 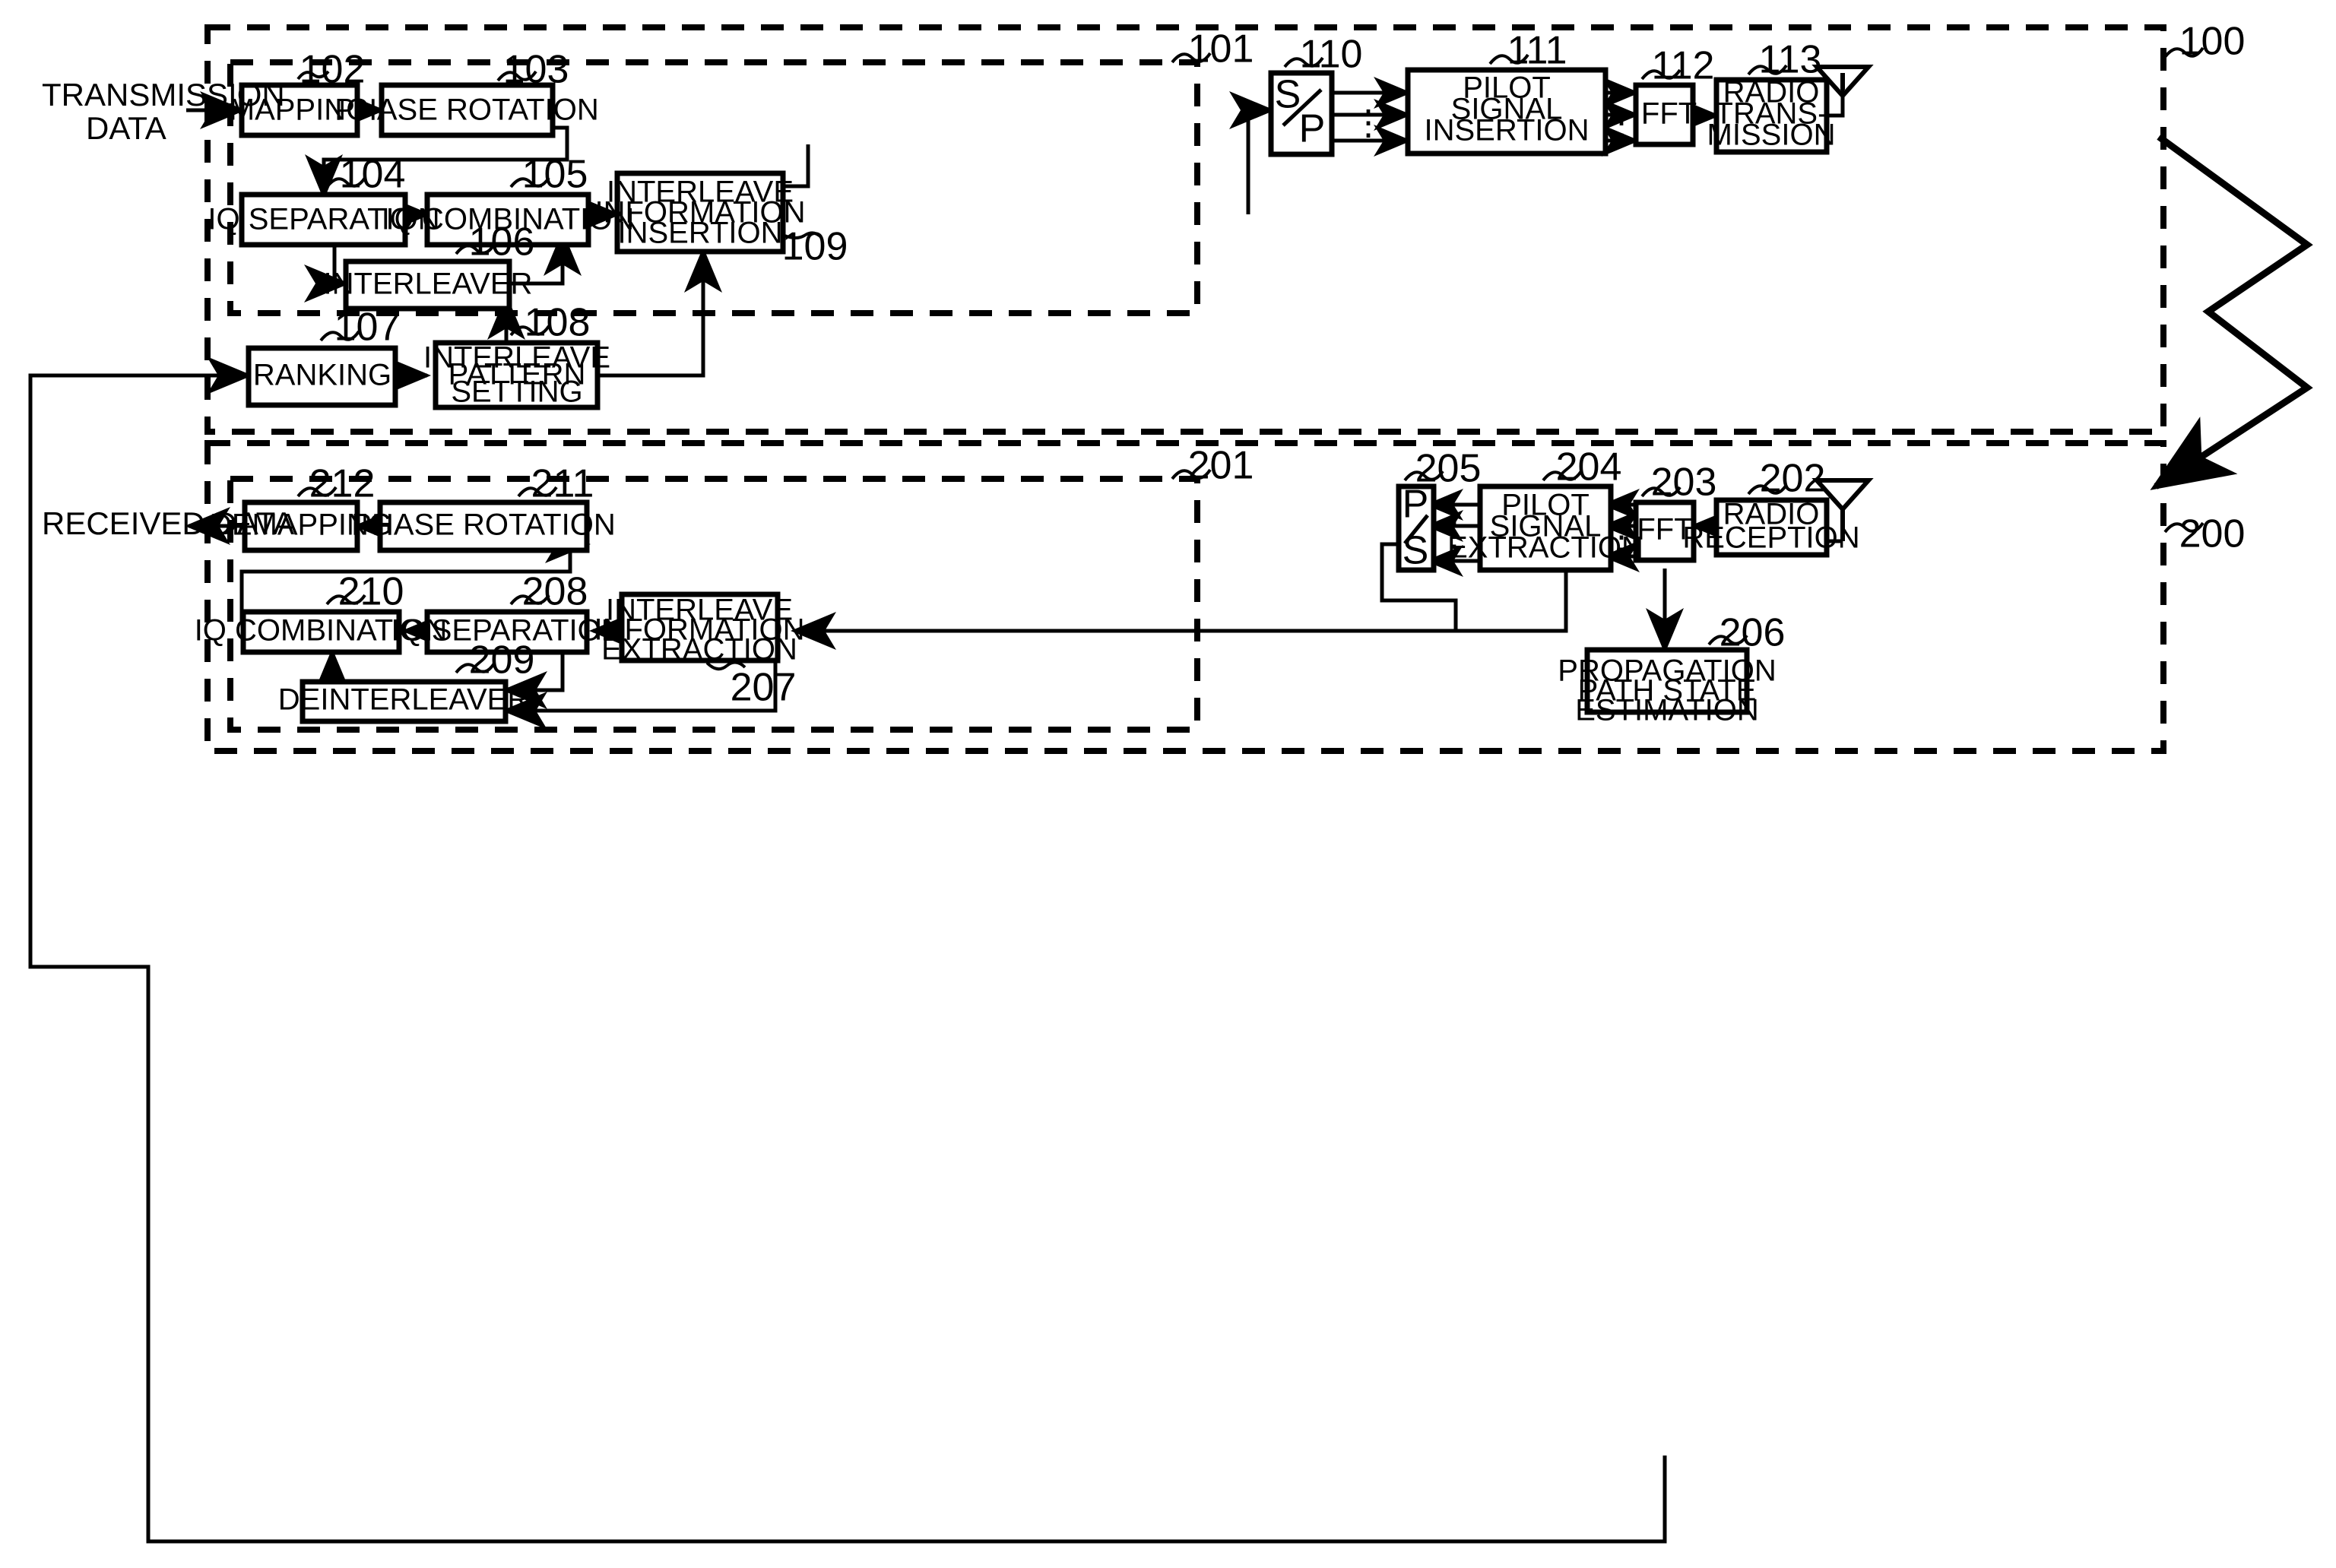 I want to click on label-ranking: RANKING, so click(x=322, y=375).